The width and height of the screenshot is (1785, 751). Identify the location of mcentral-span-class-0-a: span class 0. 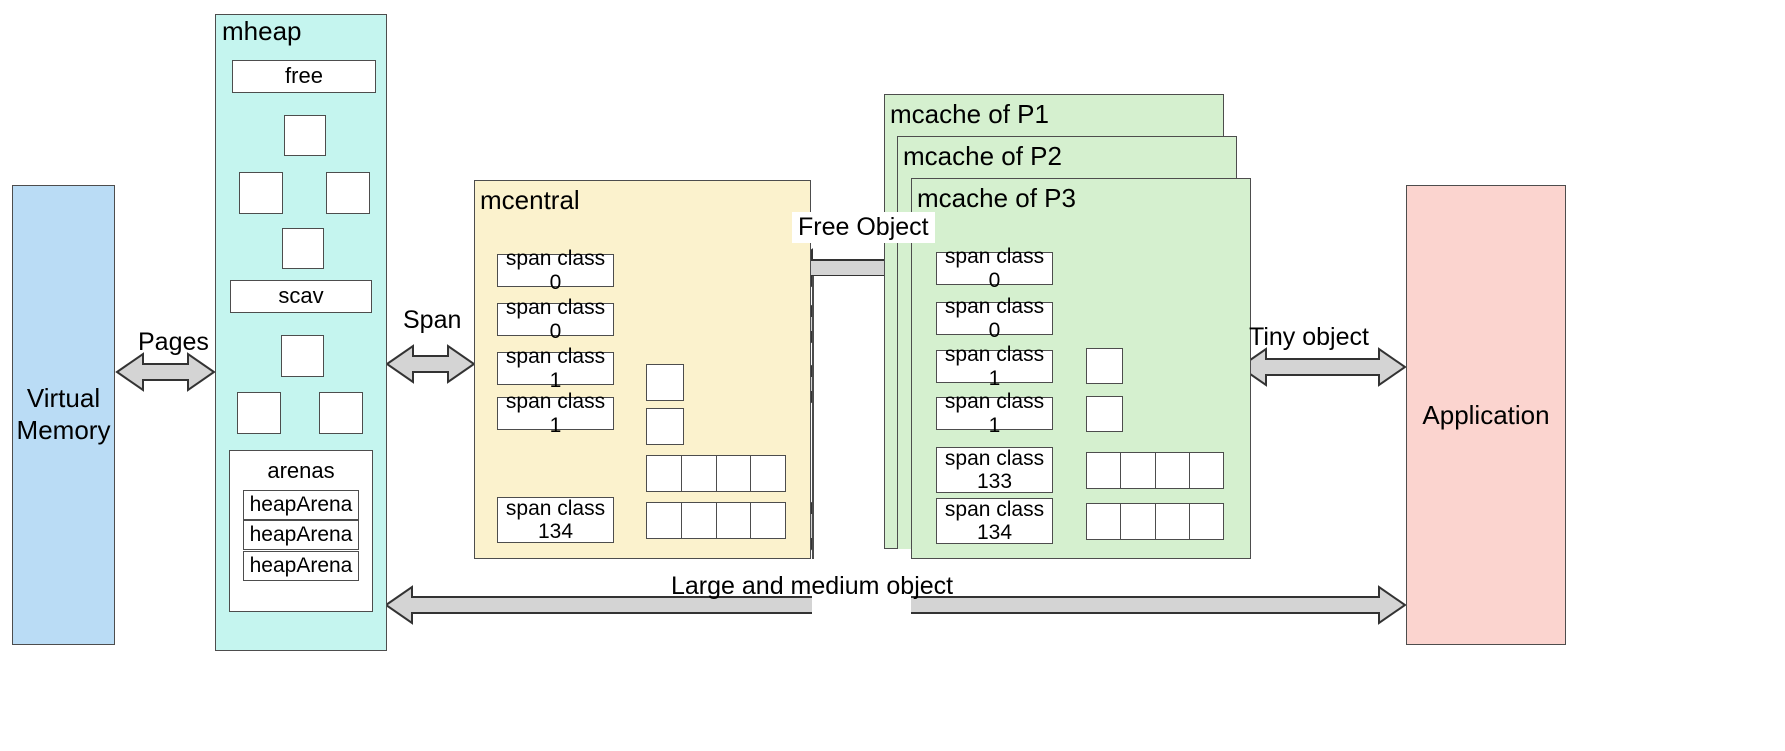
(555, 270).